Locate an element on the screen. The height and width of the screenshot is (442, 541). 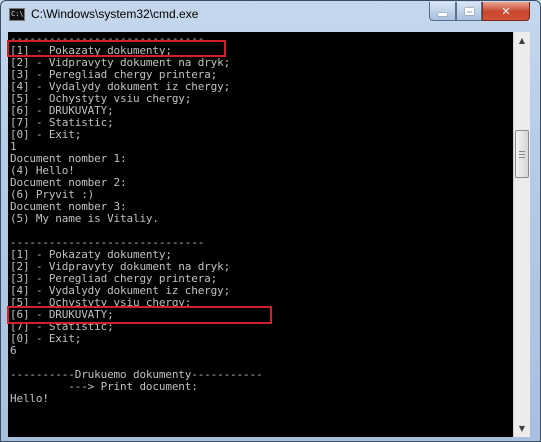
scrollbar-thumb is located at coordinates (522, 154).